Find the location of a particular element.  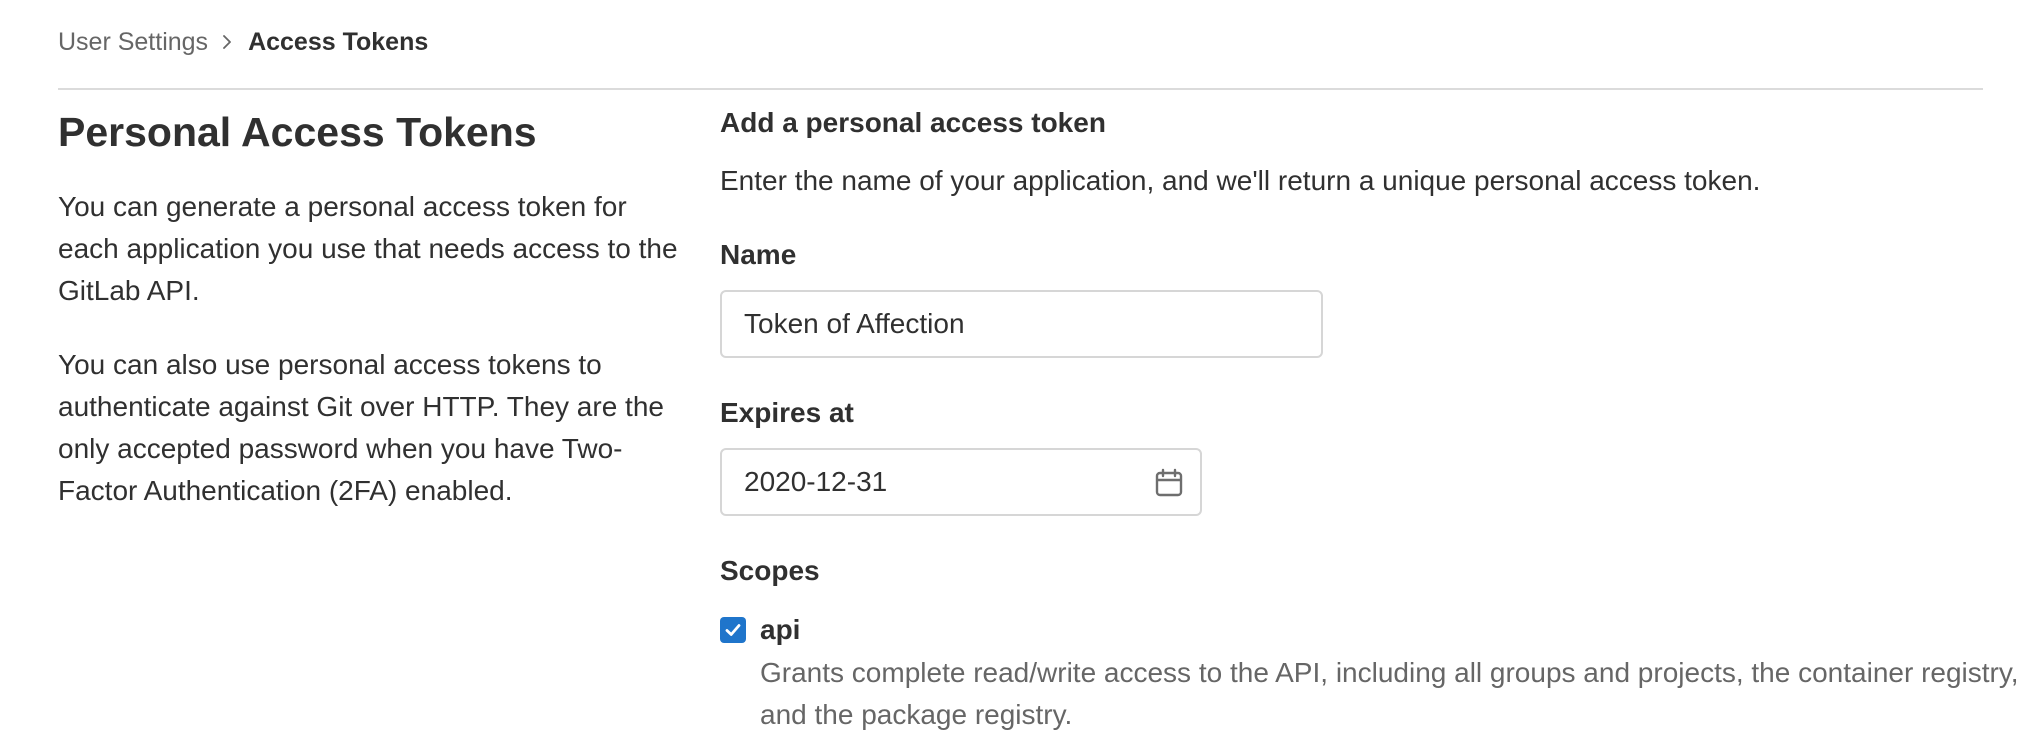

expires-at-input is located at coordinates (961, 482).